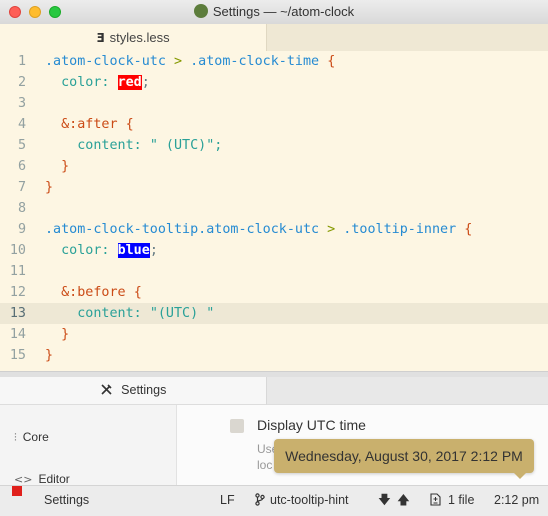  What do you see at coordinates (66, 500) in the screenshot?
I see `status-title: Settings` at bounding box center [66, 500].